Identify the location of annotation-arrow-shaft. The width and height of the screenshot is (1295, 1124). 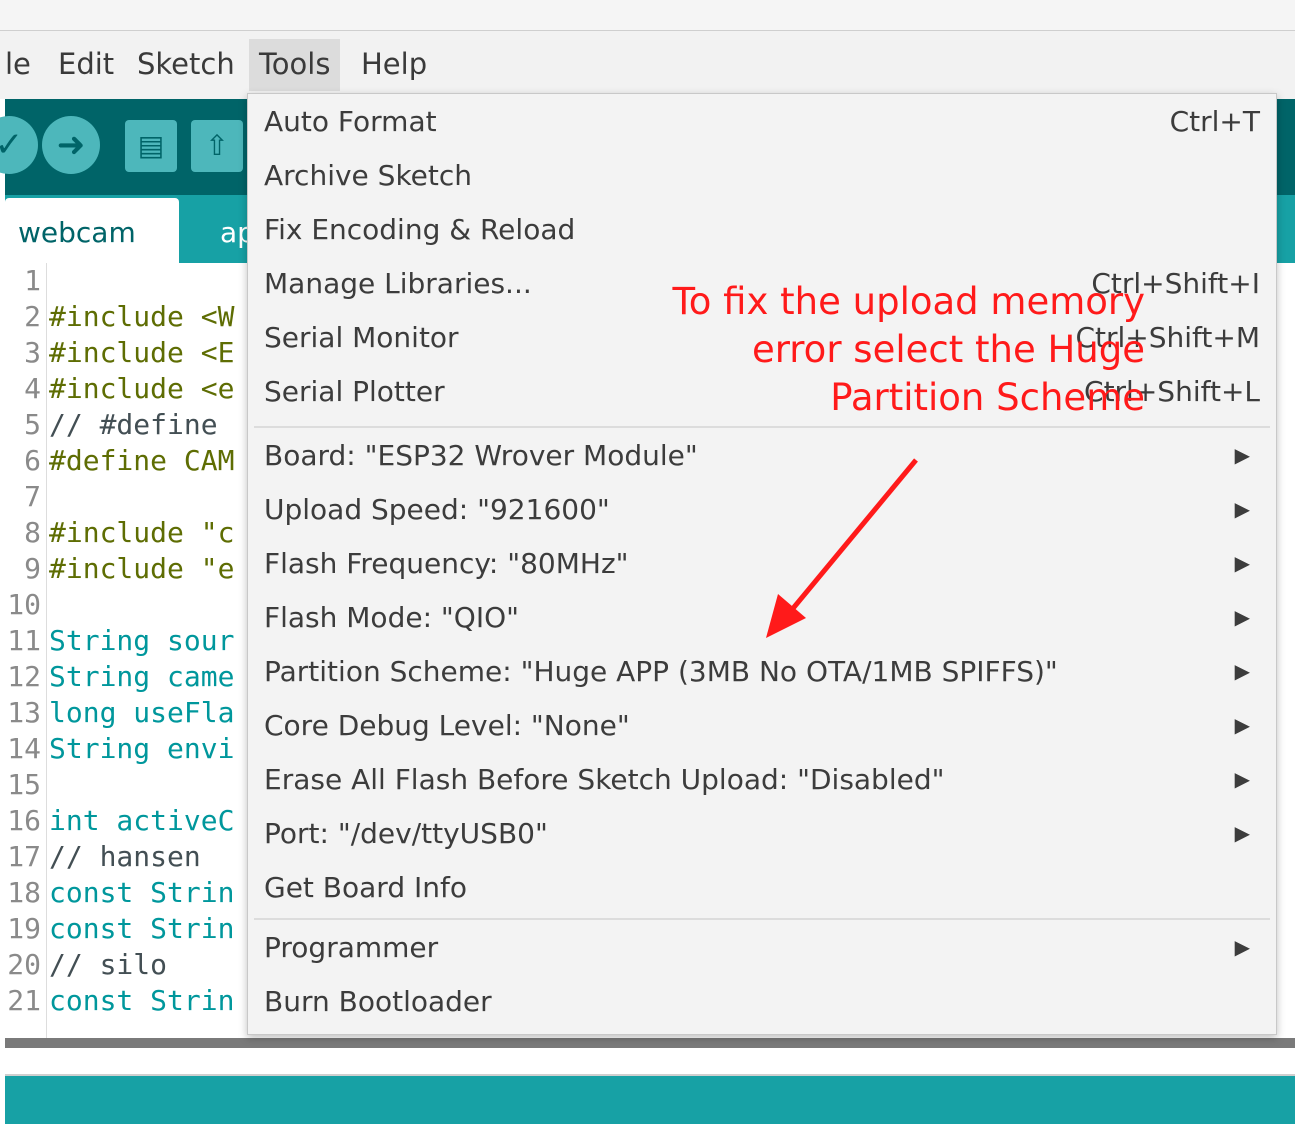
(853, 536).